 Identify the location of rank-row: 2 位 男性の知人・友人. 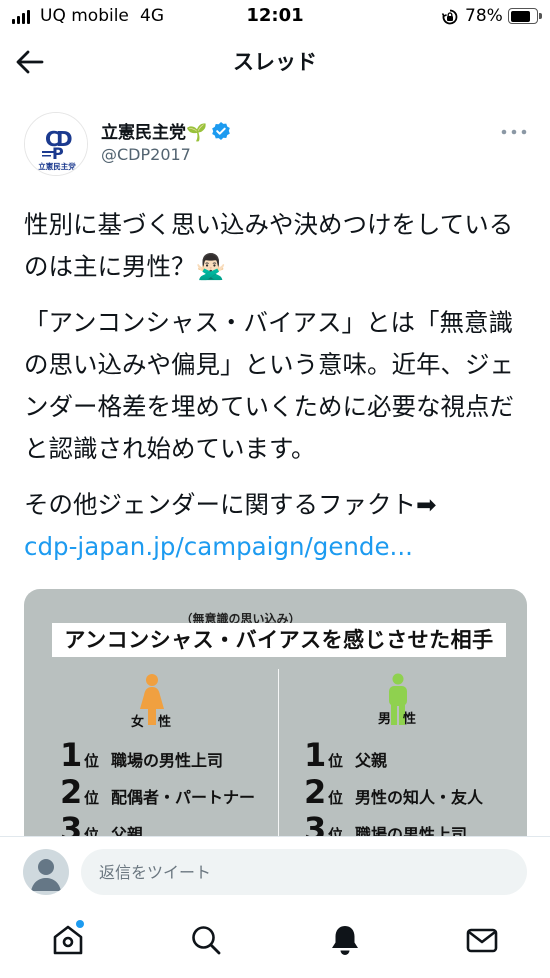
(394, 792).